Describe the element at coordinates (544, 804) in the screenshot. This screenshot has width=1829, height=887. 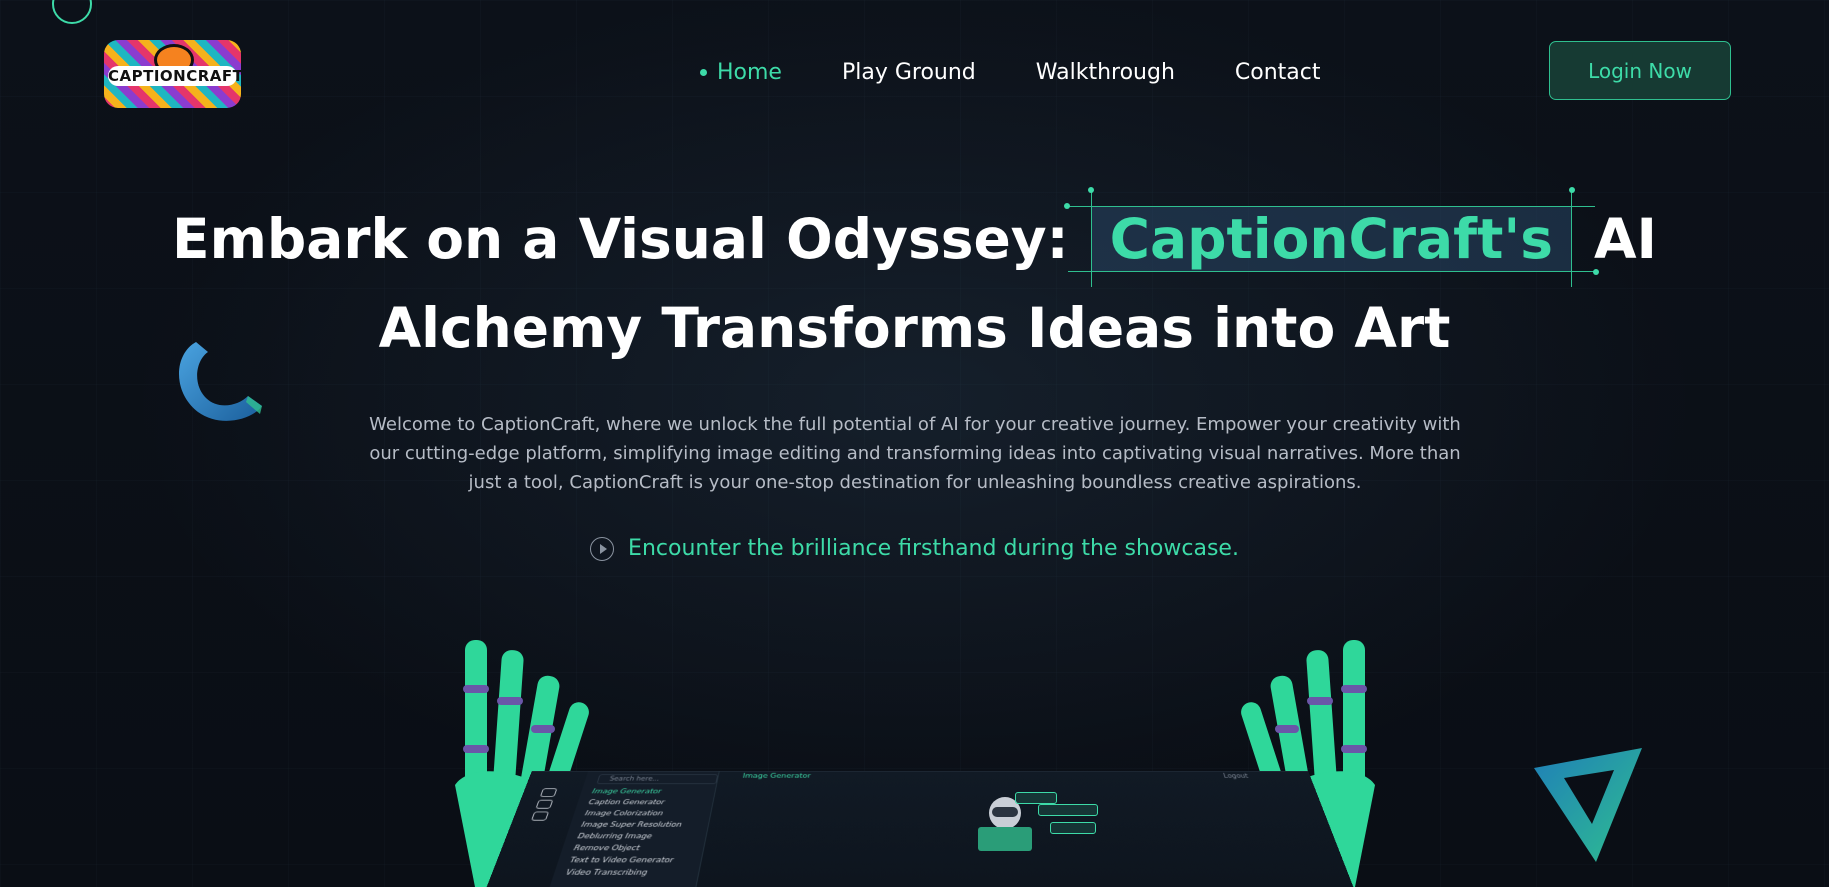
I see `mockup-chat-icon` at that location.